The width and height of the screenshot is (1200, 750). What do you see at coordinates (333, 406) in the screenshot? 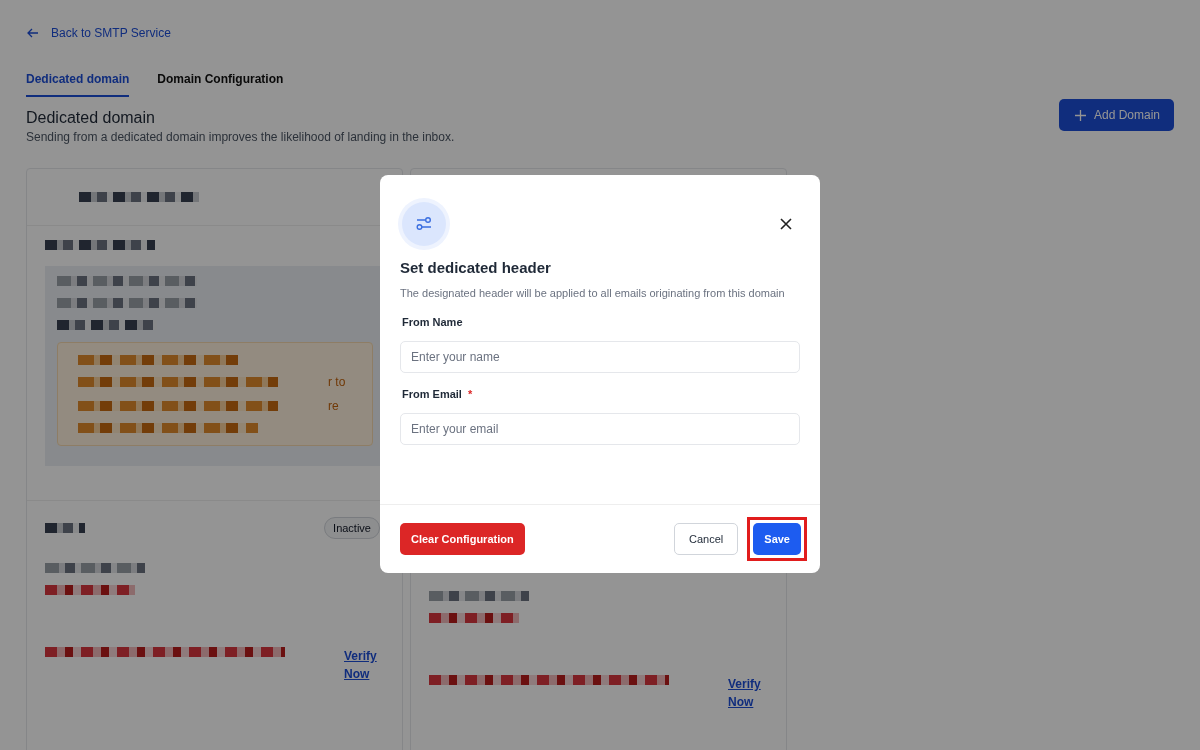
I see `warning-text: re` at bounding box center [333, 406].